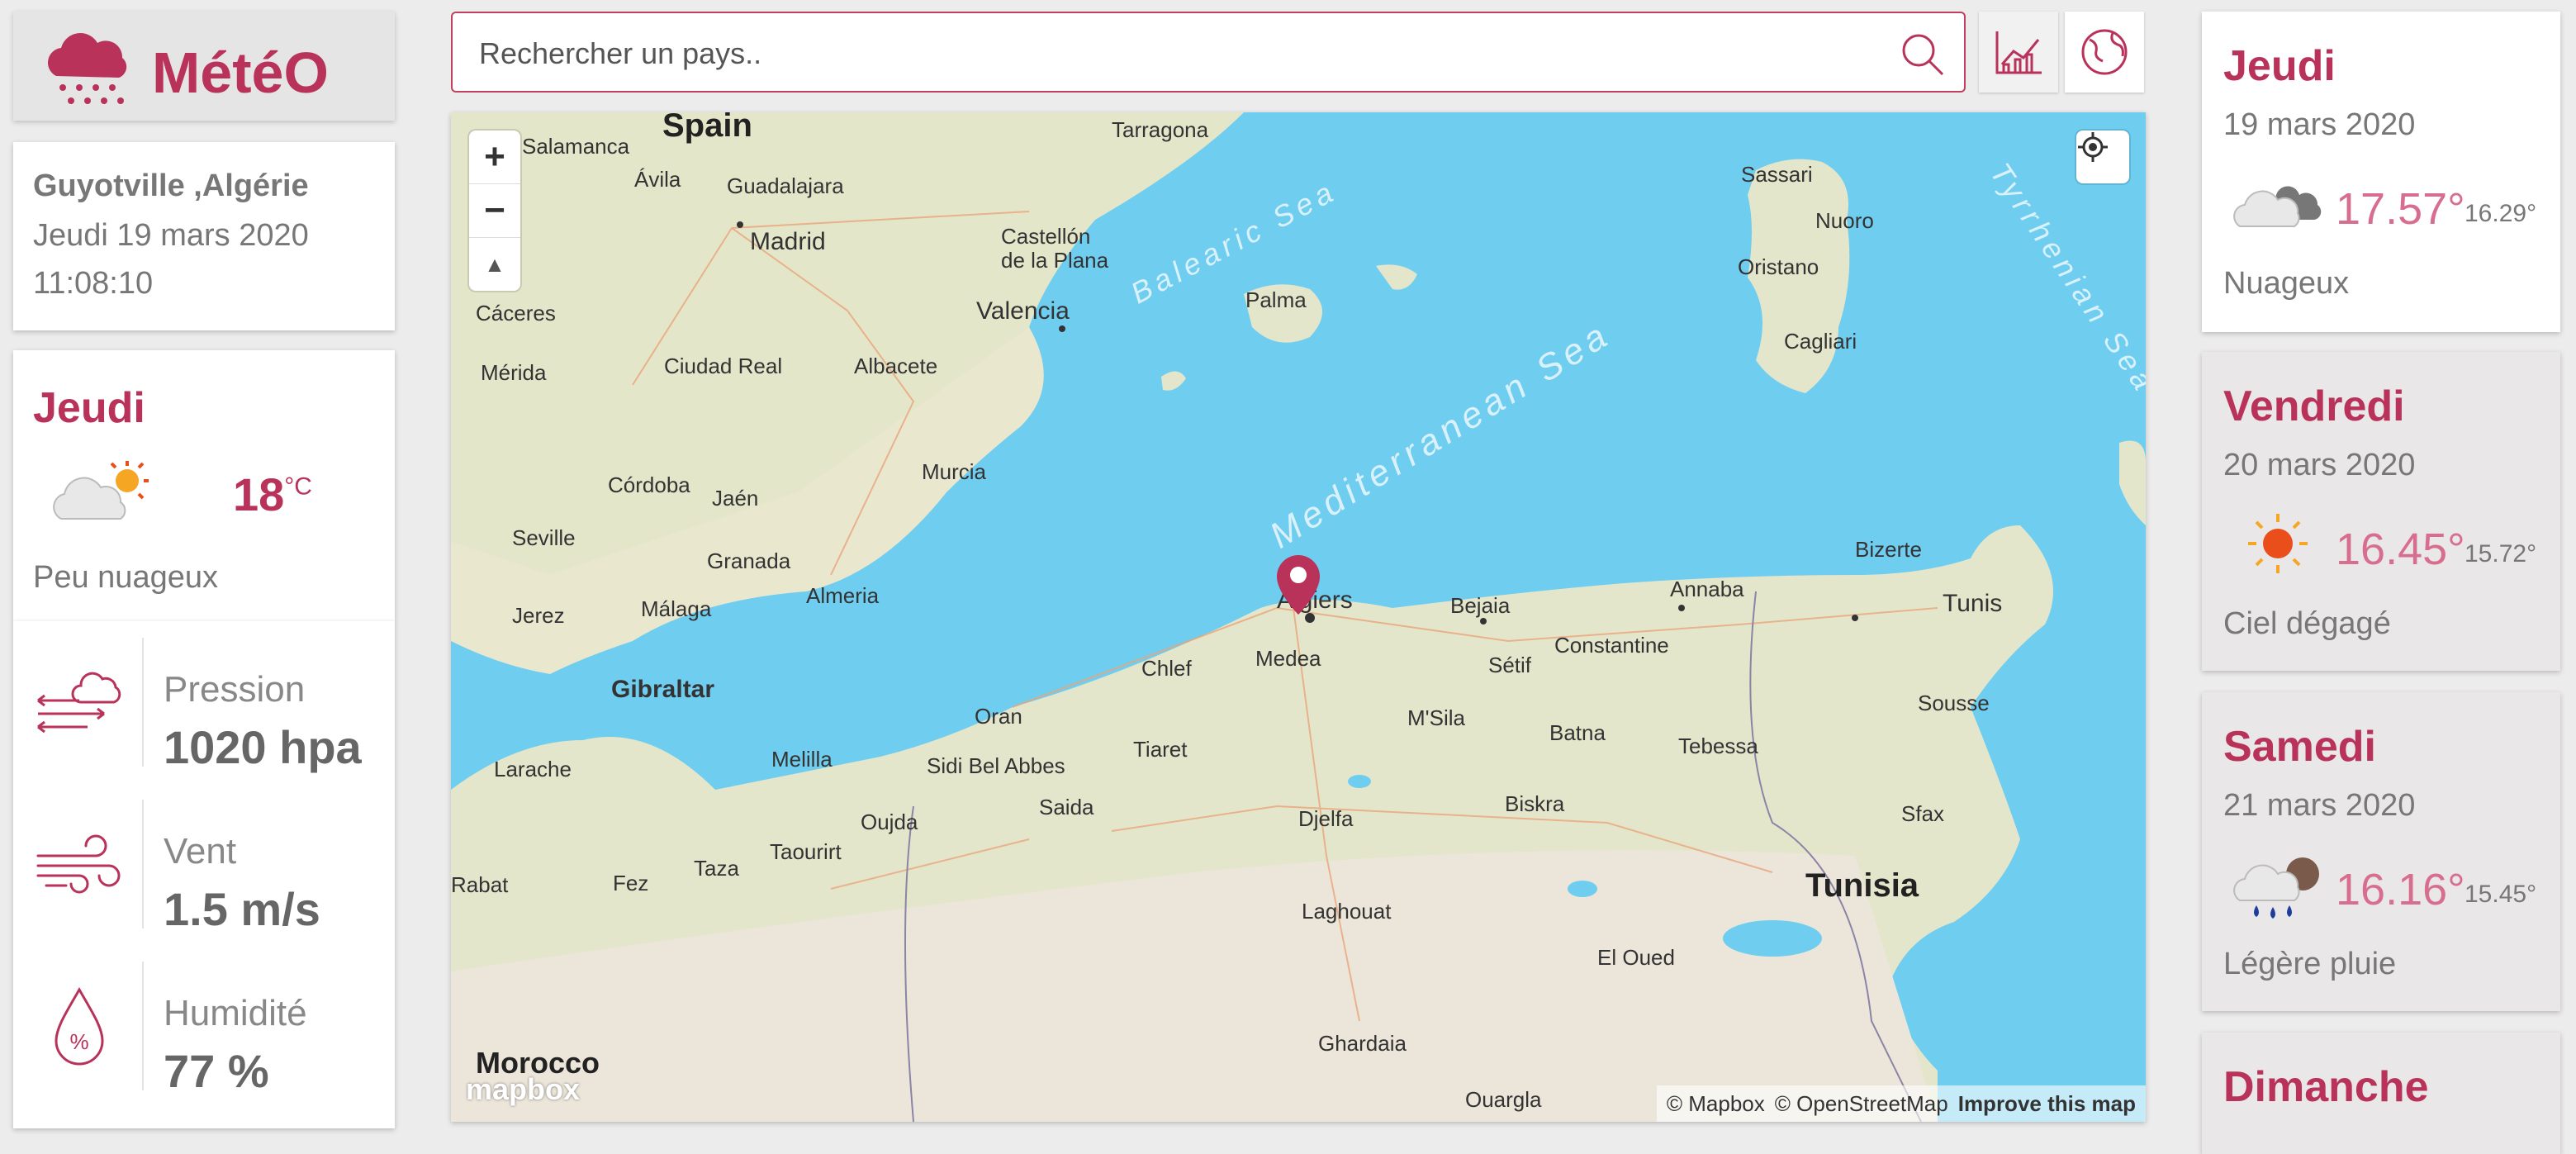  I want to click on map-label: Bejaia, so click(1480, 605).